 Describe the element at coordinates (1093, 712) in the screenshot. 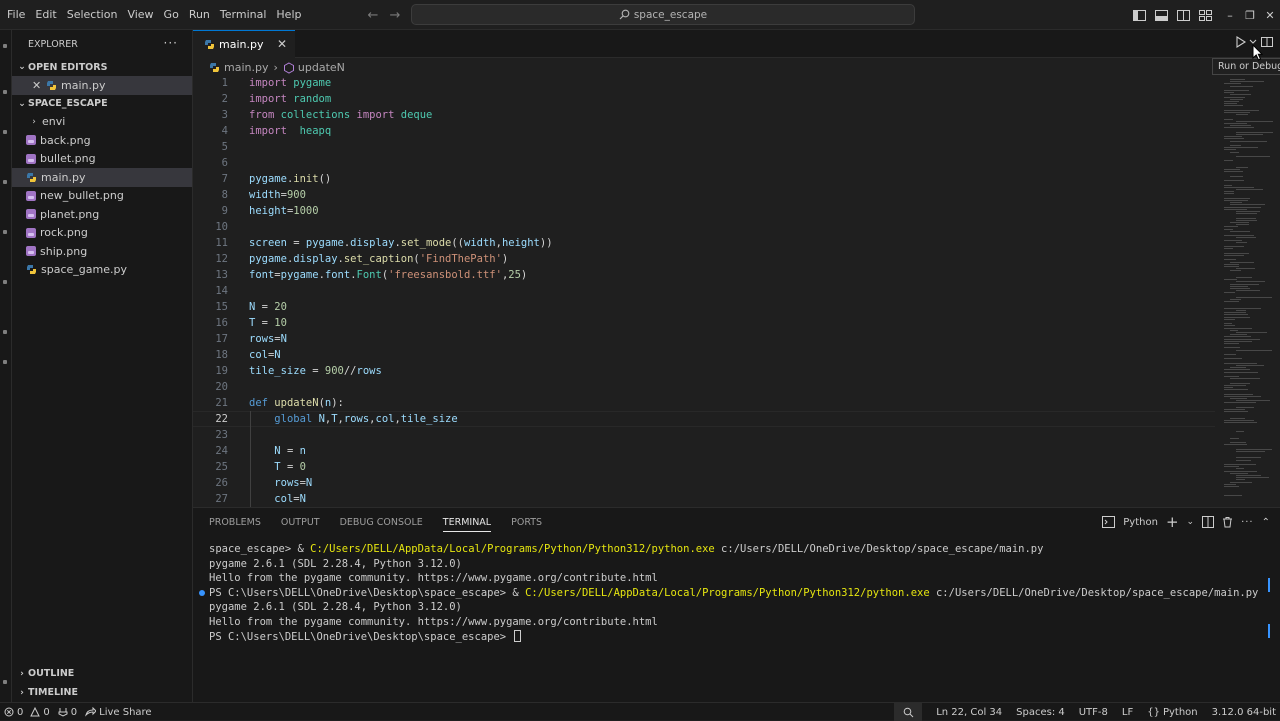

I see `encoding-status: UTF-8` at that location.